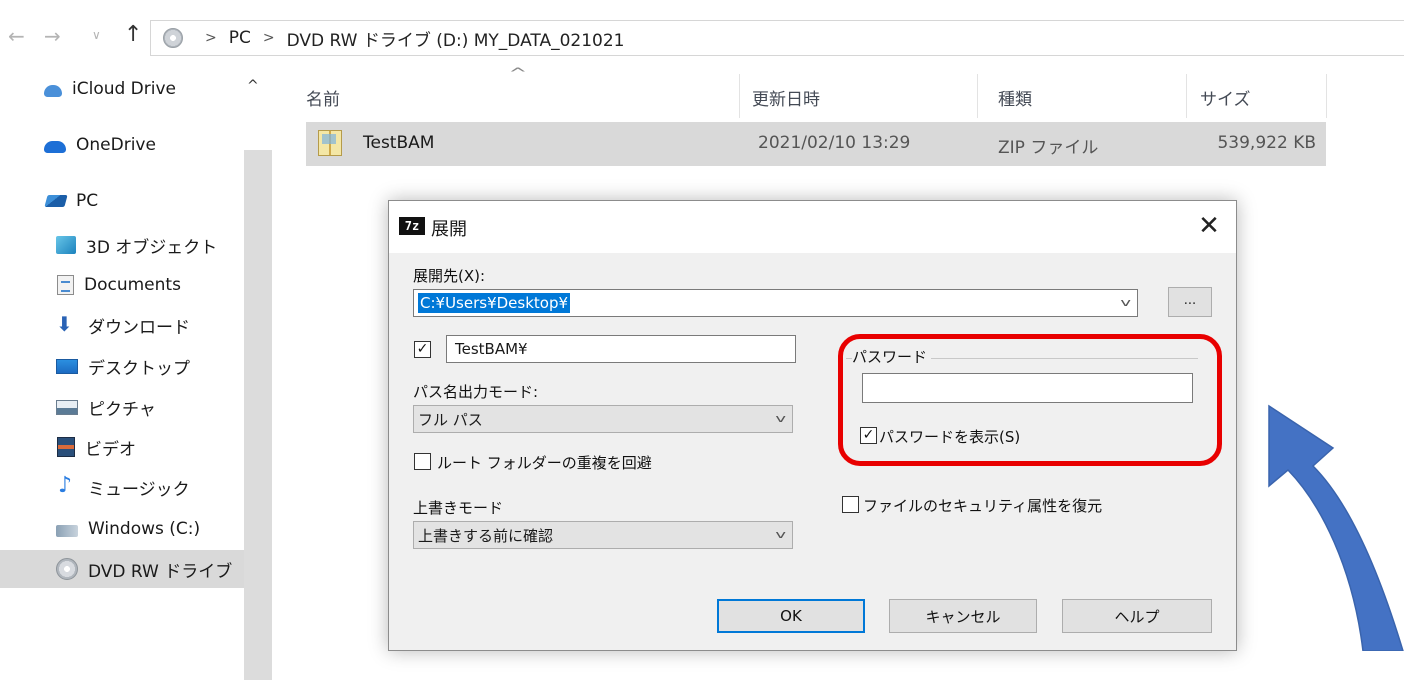 Image resolution: width=1404 pixels, height=680 pixels. Describe the element at coordinates (456, 38) in the screenshot. I see `breadcrumb-item-dvd-drive: DVD RW ドライブ (D:) MY_DATA_021021` at that location.